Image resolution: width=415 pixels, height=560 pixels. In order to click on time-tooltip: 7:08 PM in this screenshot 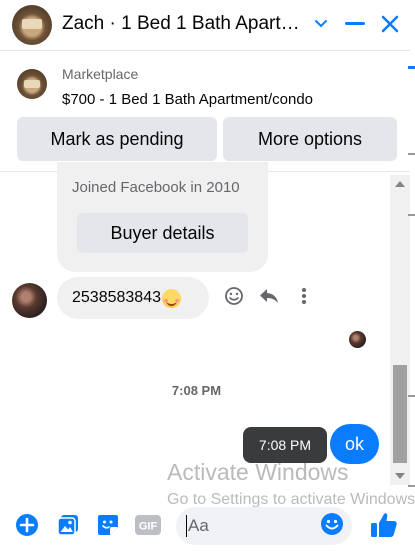, I will do `click(285, 445)`.